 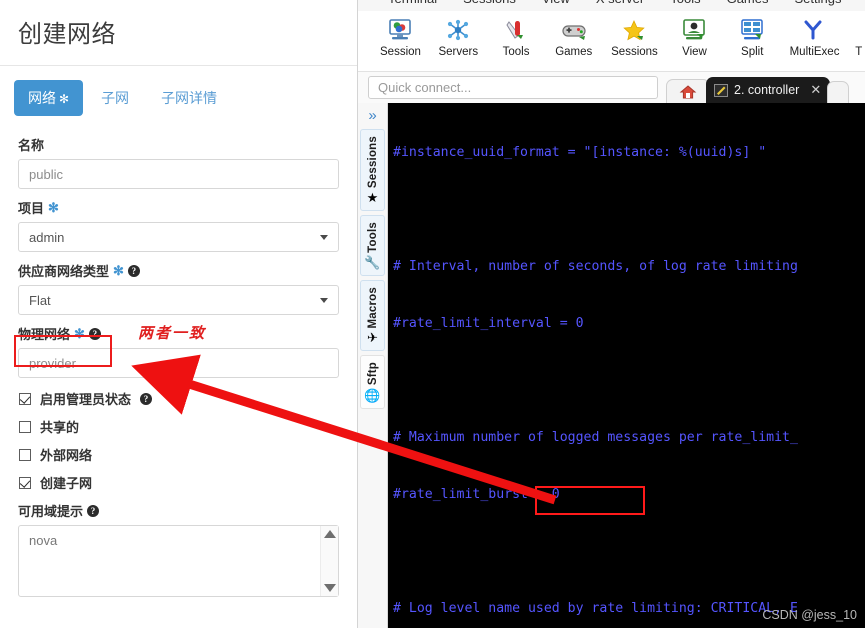 I want to click on scroll-up-icon, so click(x=329, y=534).